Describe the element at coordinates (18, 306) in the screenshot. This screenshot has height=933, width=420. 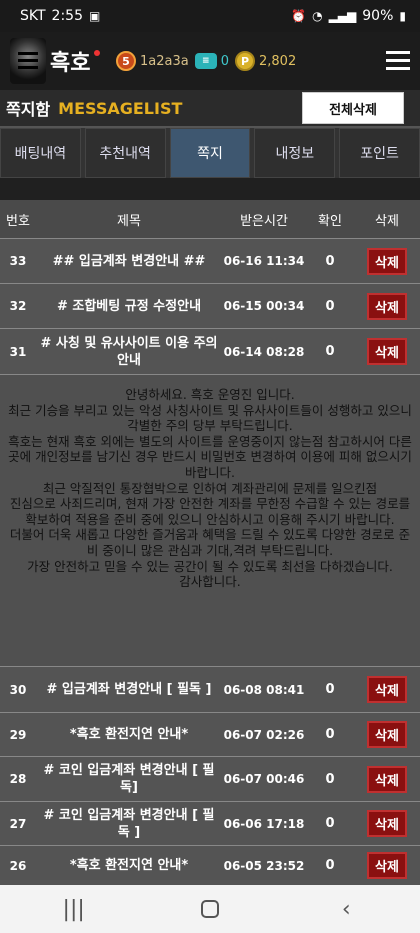
I see `row-no: 32` at that location.